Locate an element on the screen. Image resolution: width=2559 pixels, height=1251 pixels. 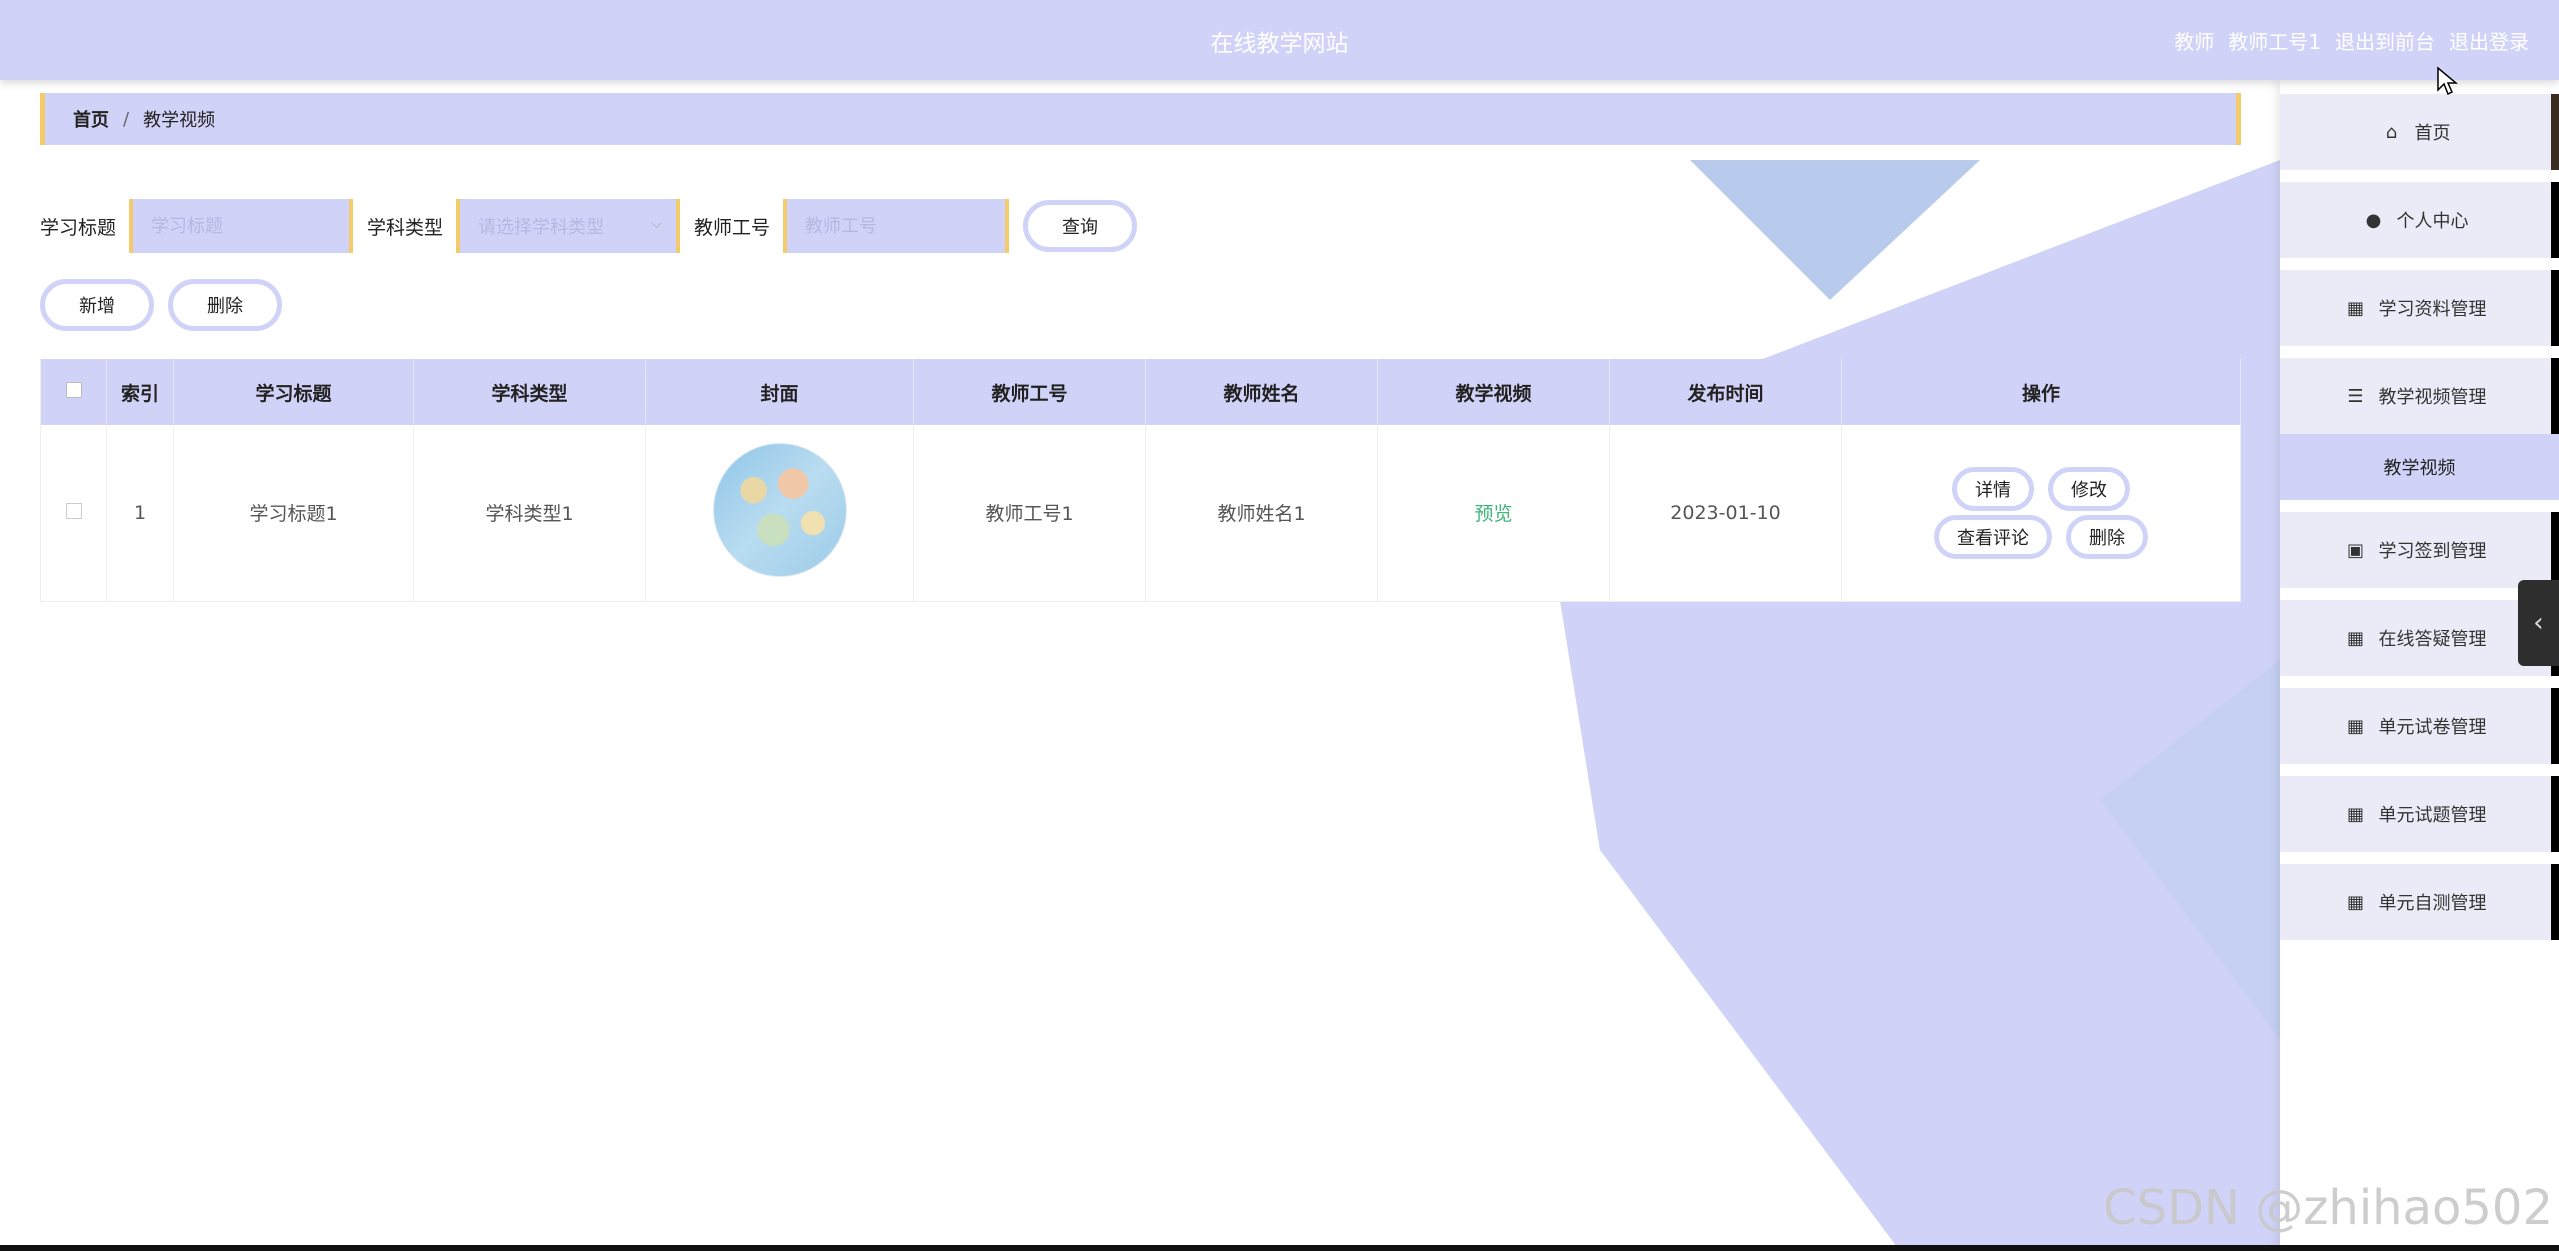
sliders-icon: ☰ is located at coordinates (2355, 396).